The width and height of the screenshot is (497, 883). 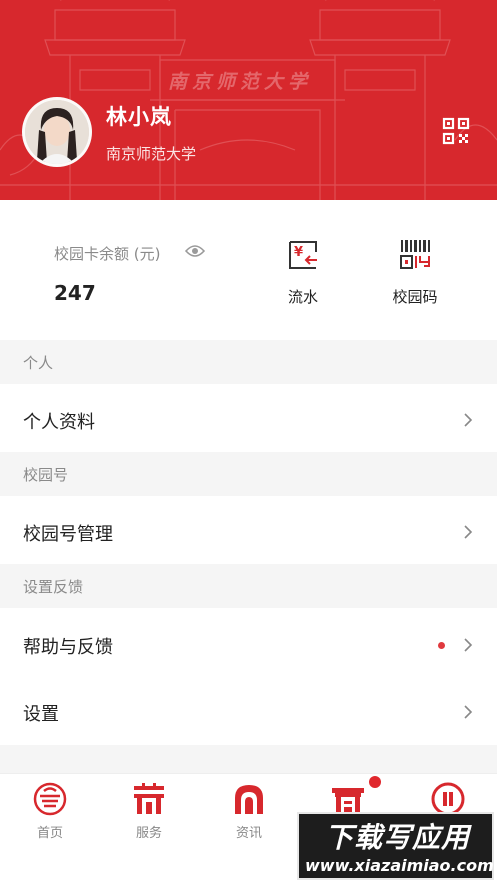 What do you see at coordinates (107, 254) in the screenshot?
I see `balance-label: 校园卡余额 (元)` at bounding box center [107, 254].